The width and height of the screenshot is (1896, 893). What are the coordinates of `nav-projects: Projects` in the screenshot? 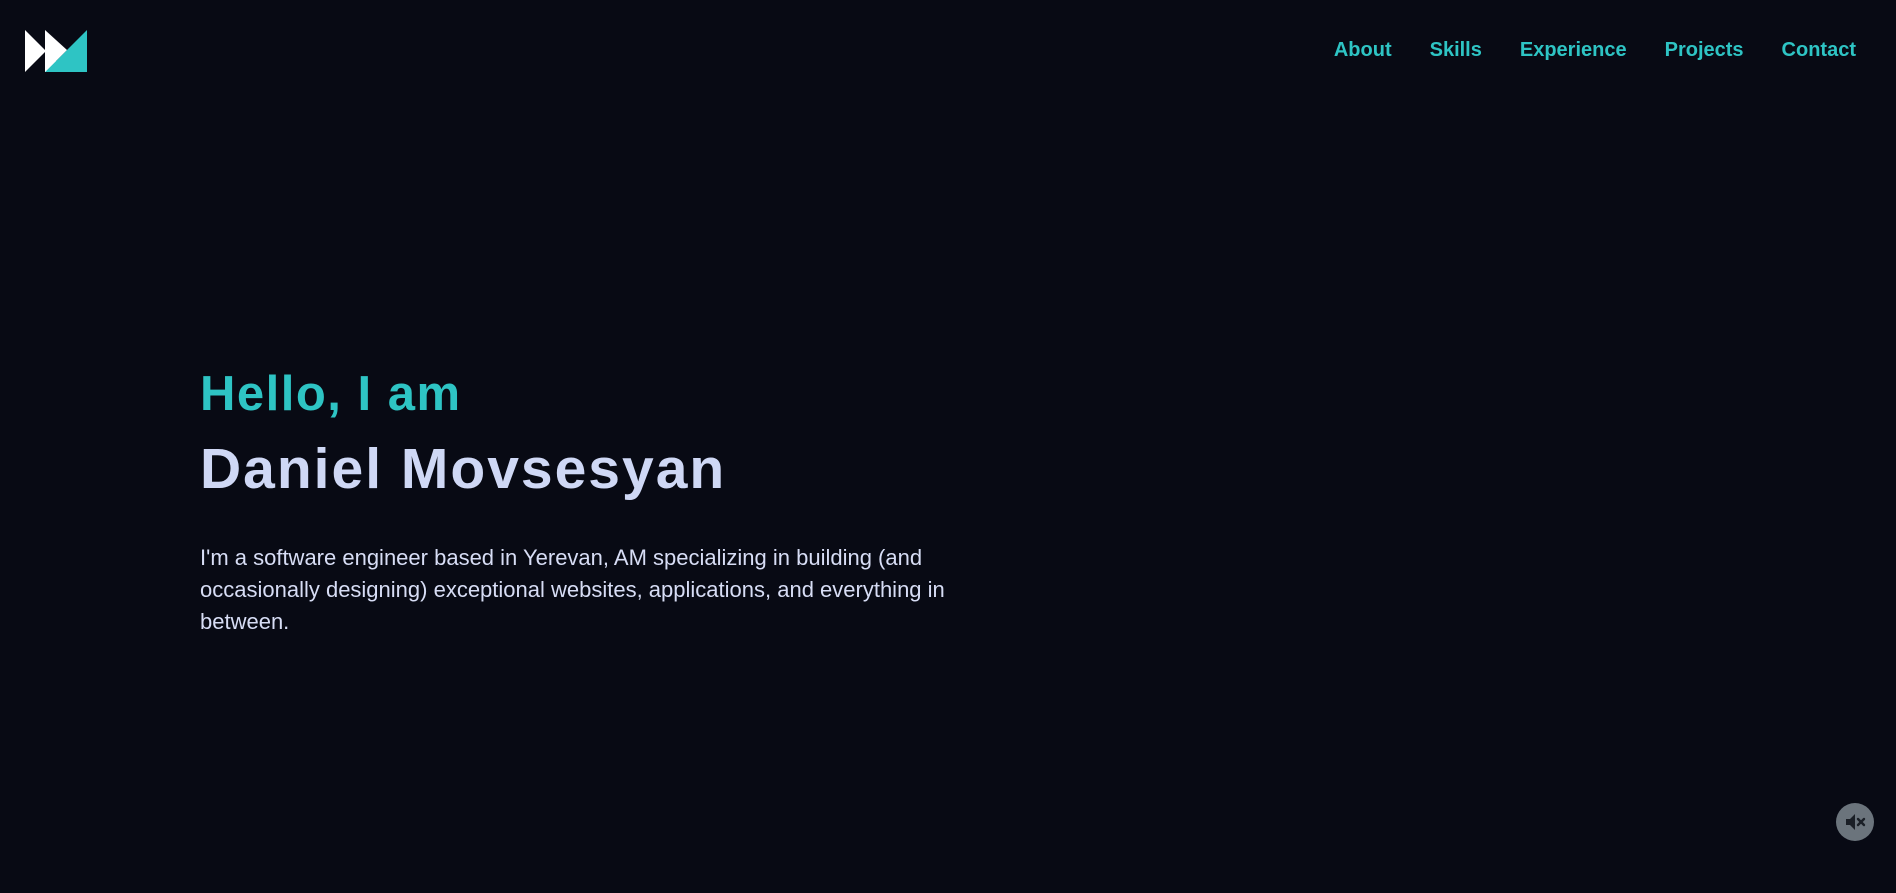 It's located at (1704, 50).